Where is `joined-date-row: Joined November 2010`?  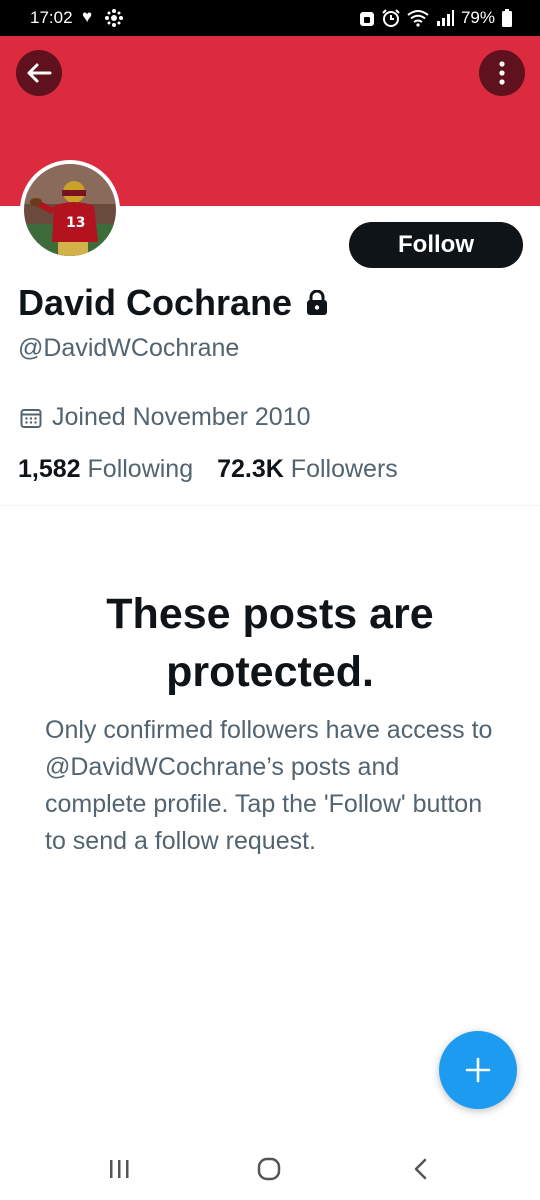 joined-date-row: Joined November 2010 is located at coordinates (165, 417).